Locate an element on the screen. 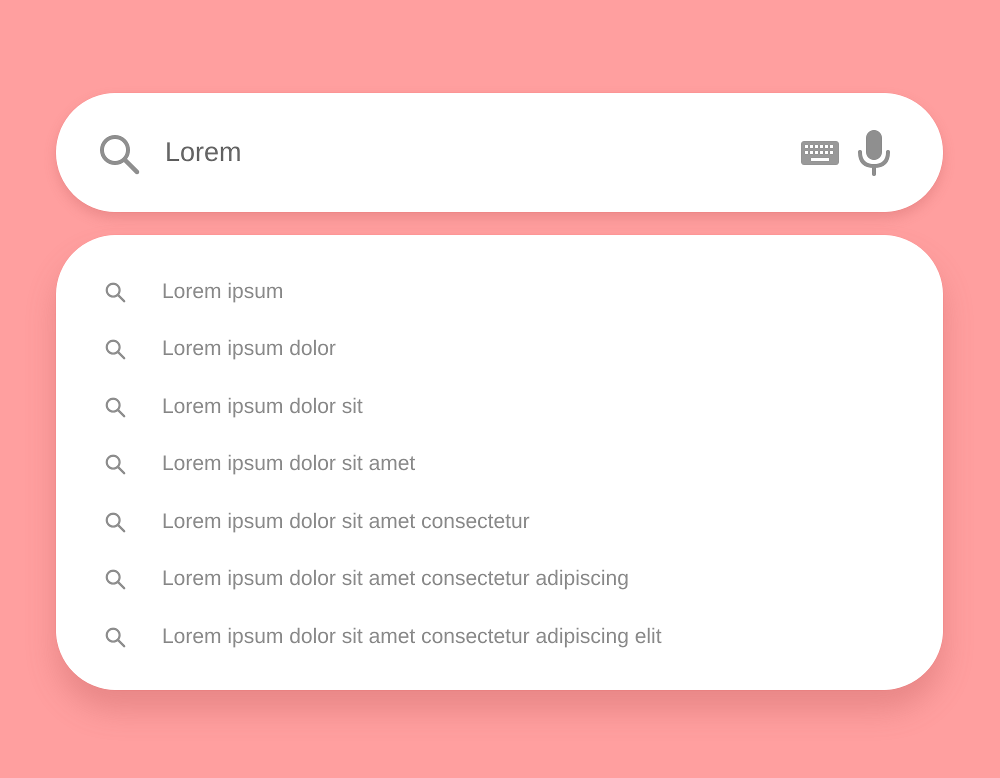 This screenshot has height=778, width=1000. suggestion-item: Lorem ipsum dolor is located at coordinates (249, 349).